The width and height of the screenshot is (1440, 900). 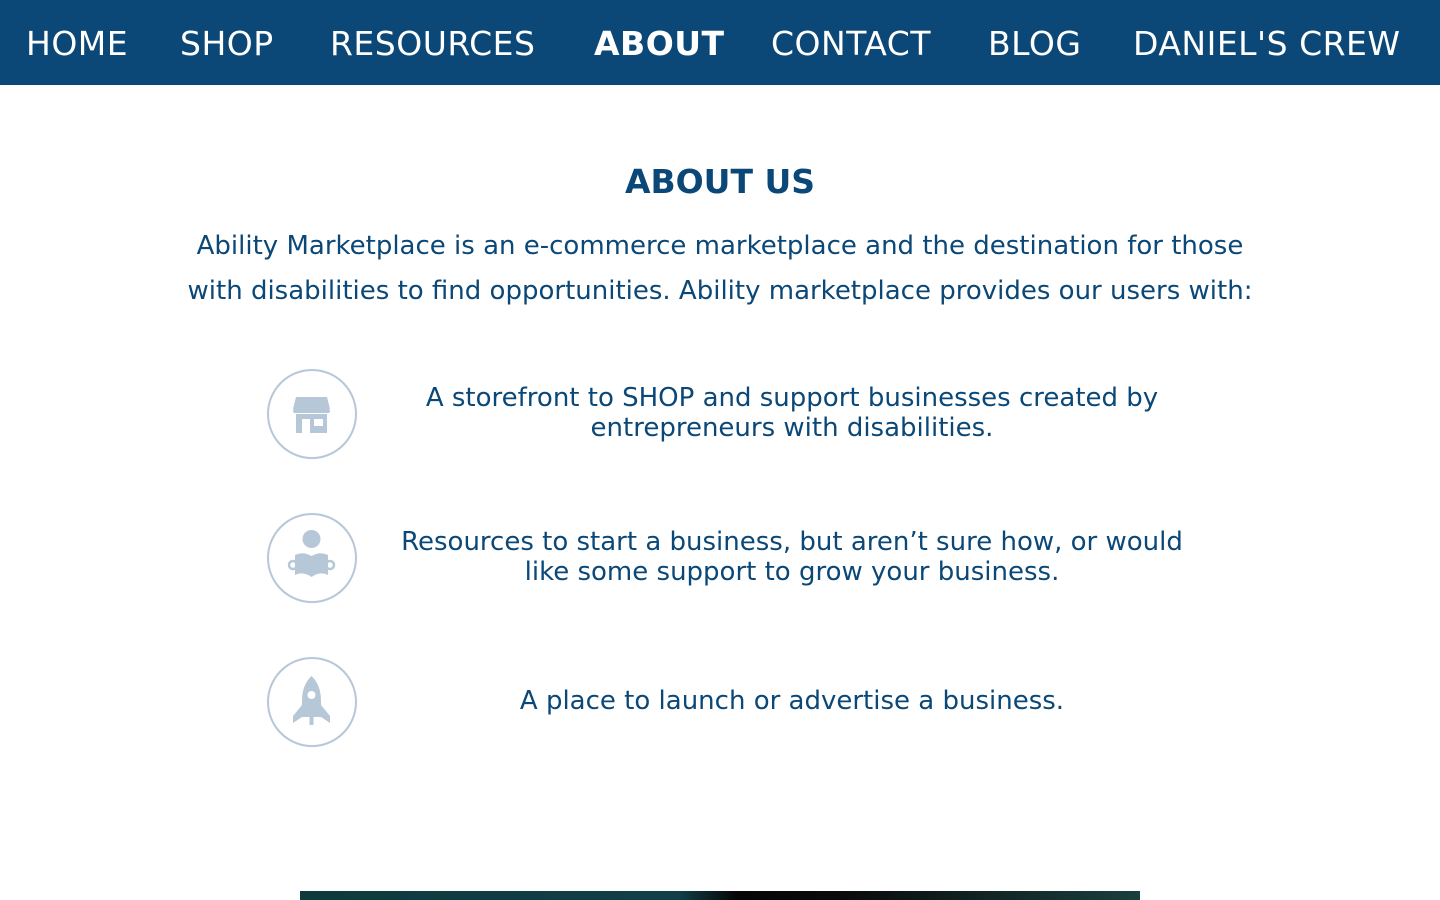 What do you see at coordinates (227, 44) in the screenshot?
I see `nav-shop: SHOP` at bounding box center [227, 44].